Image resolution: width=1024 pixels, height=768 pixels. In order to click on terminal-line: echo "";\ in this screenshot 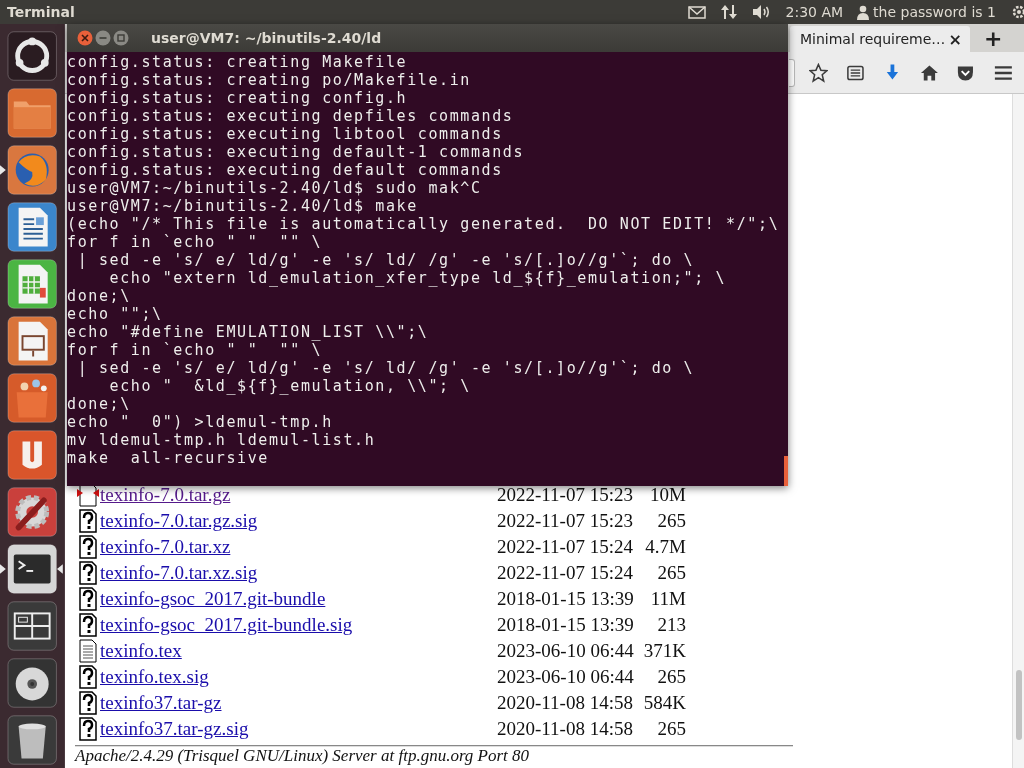, I will do `click(115, 314)`.